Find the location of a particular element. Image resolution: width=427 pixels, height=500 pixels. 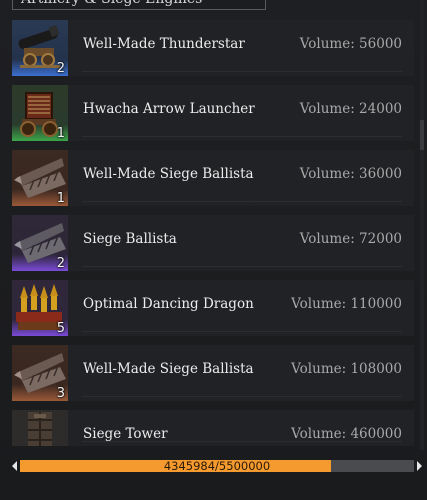

list-item: 2 Well-Made Thunderstar Volume: 56000 is located at coordinates (213, 48).